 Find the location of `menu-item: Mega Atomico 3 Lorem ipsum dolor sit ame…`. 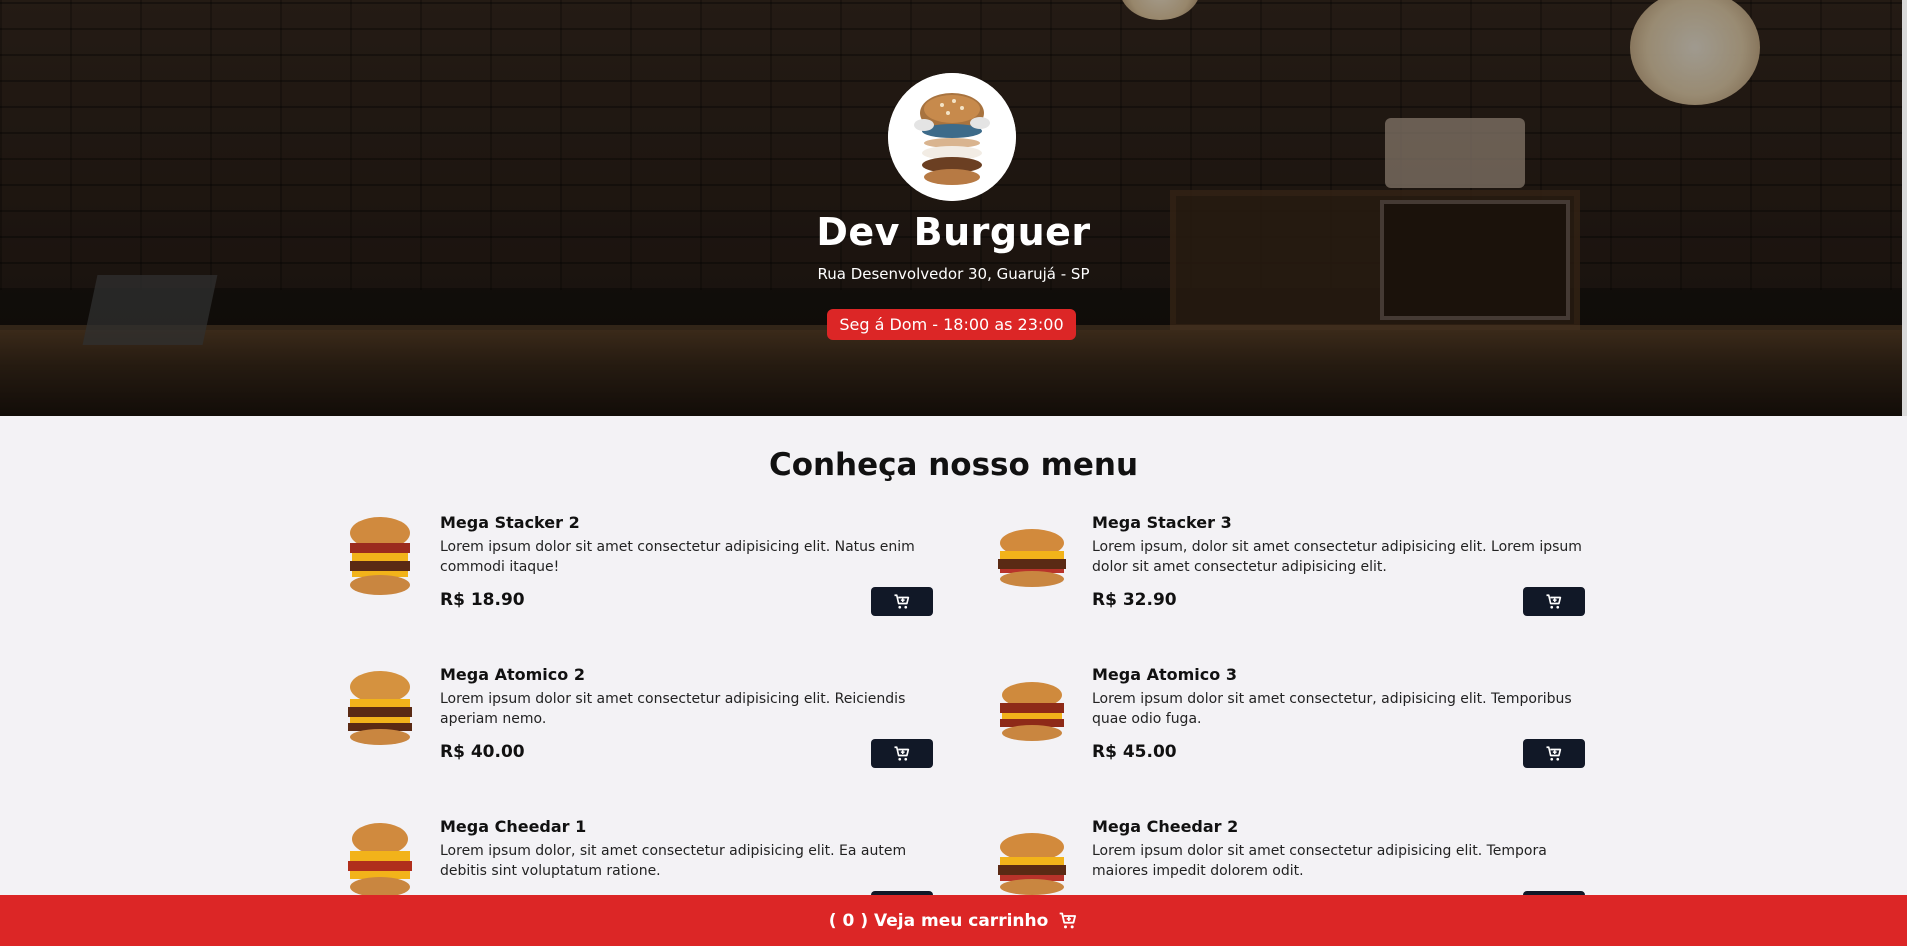

menu-item: Mega Atomico 3 Lorem ipsum dolor sit ame… is located at coordinates (1297, 725).